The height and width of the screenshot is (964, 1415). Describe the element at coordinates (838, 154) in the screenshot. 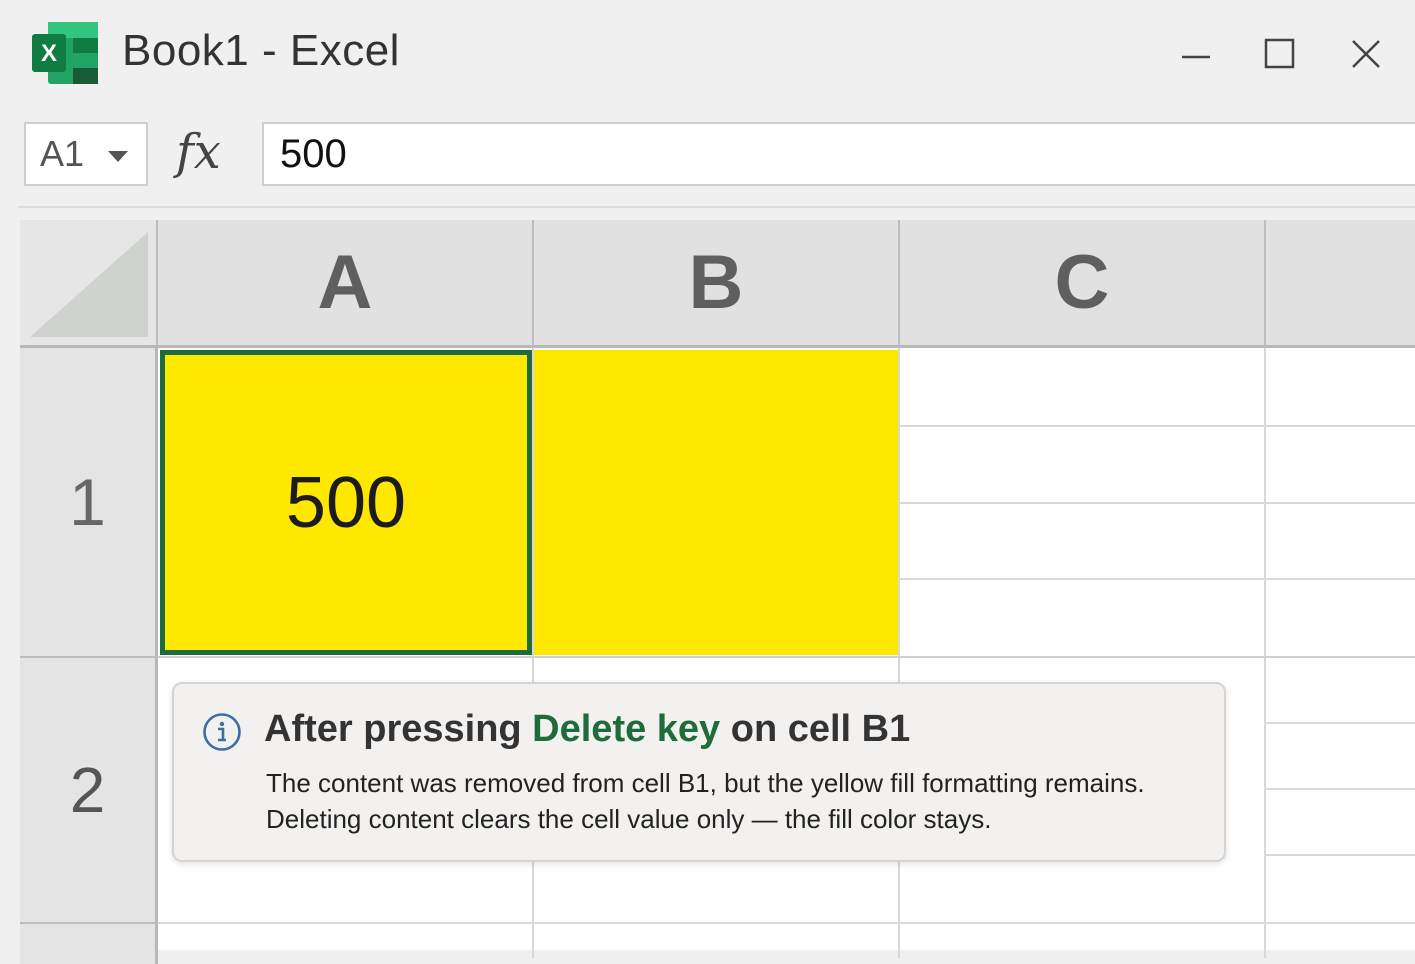

I see `formula-input: 500` at that location.